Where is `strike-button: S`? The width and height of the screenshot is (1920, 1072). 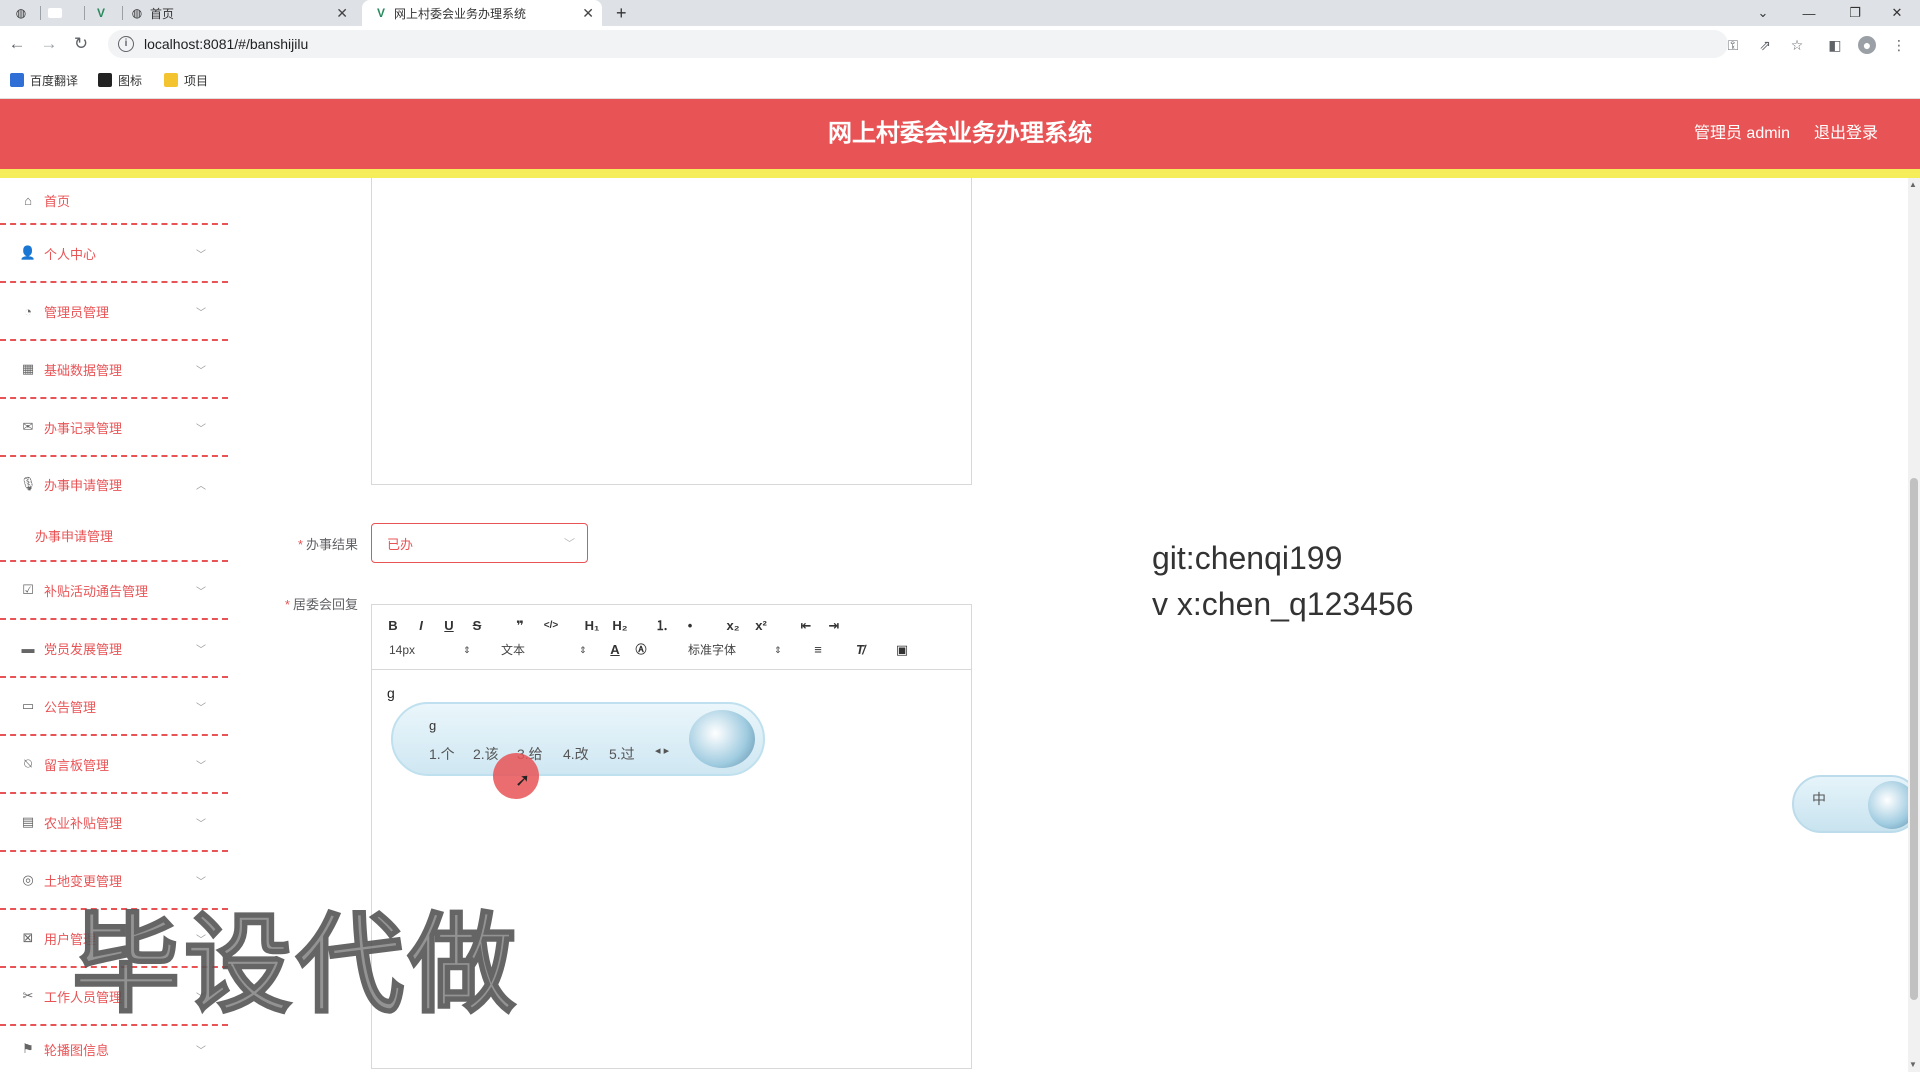
strike-button: S is located at coordinates (477, 626).